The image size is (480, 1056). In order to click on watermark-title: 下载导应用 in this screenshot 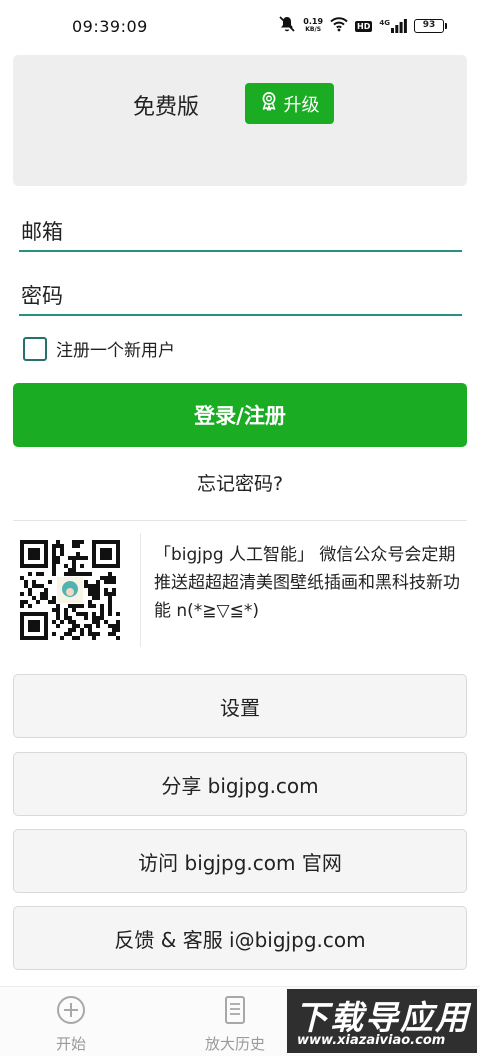, I will do `click(382, 1017)`.